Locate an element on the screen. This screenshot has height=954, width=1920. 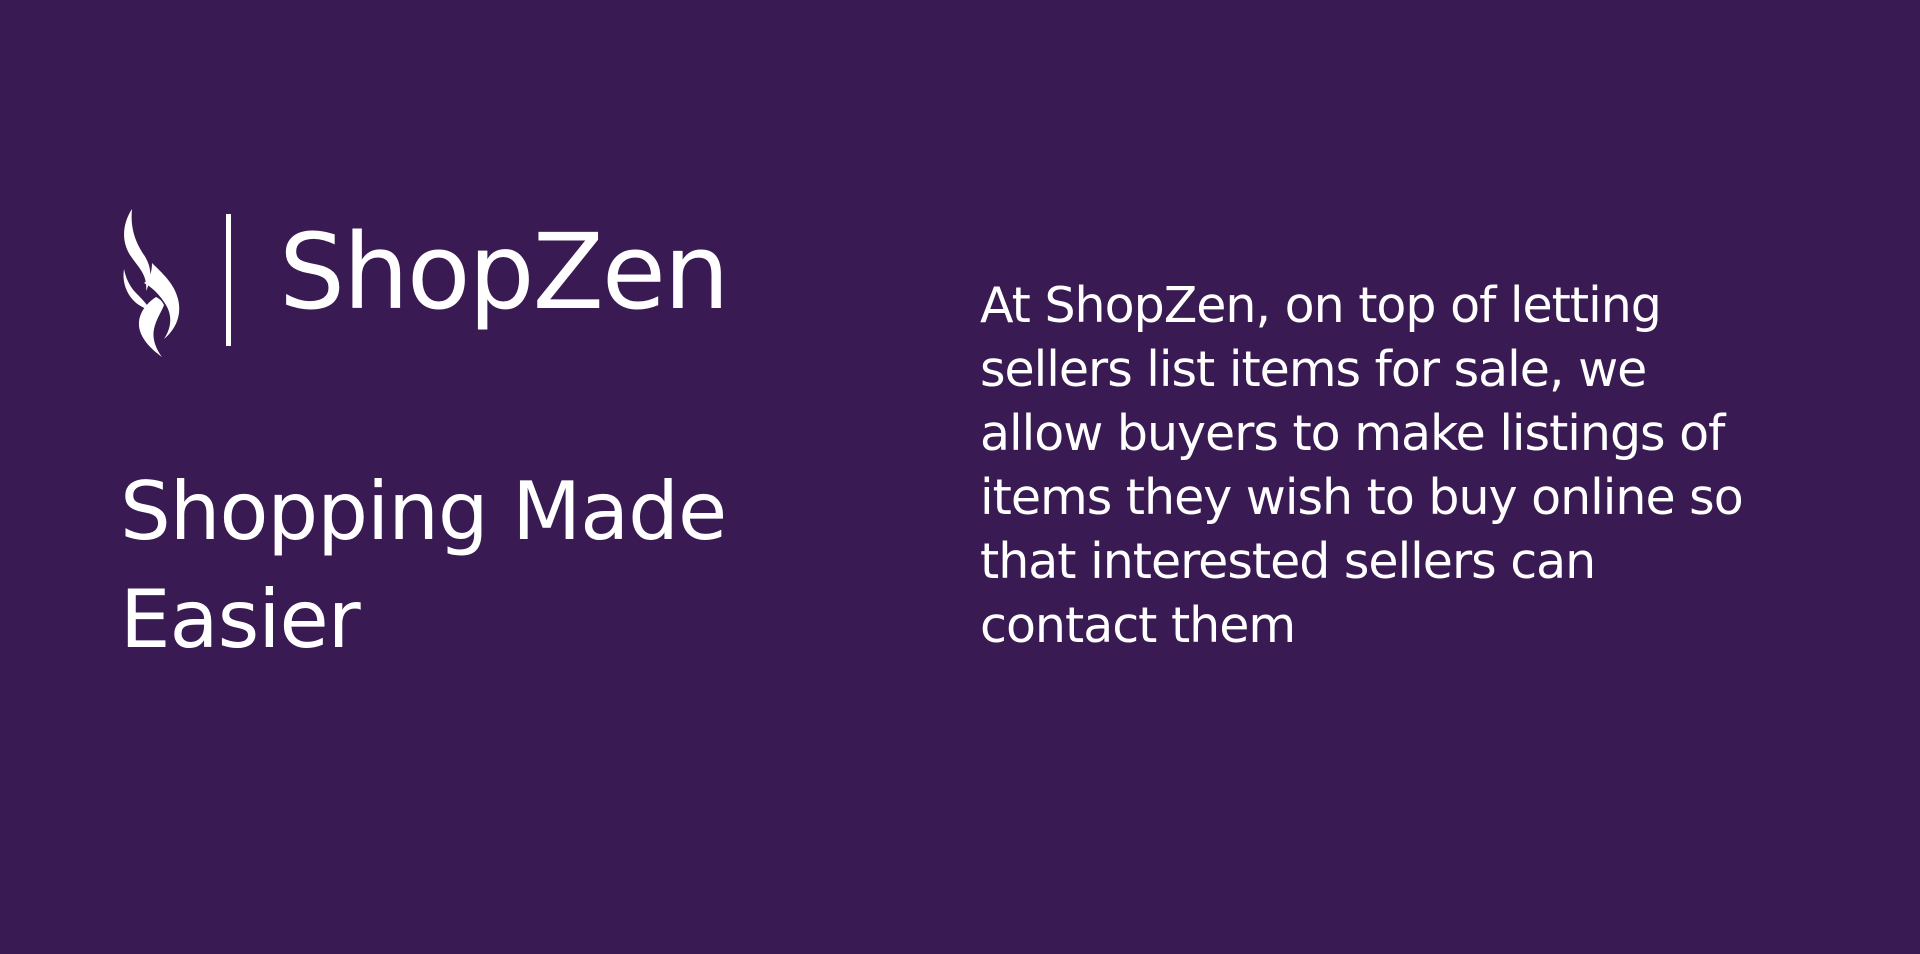
brand-name: ShopZen is located at coordinates (504, 272).